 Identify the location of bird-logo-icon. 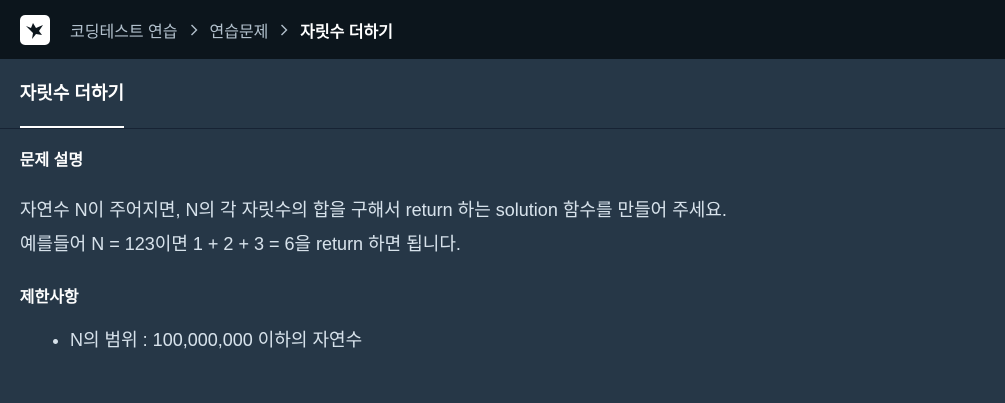
(34, 30).